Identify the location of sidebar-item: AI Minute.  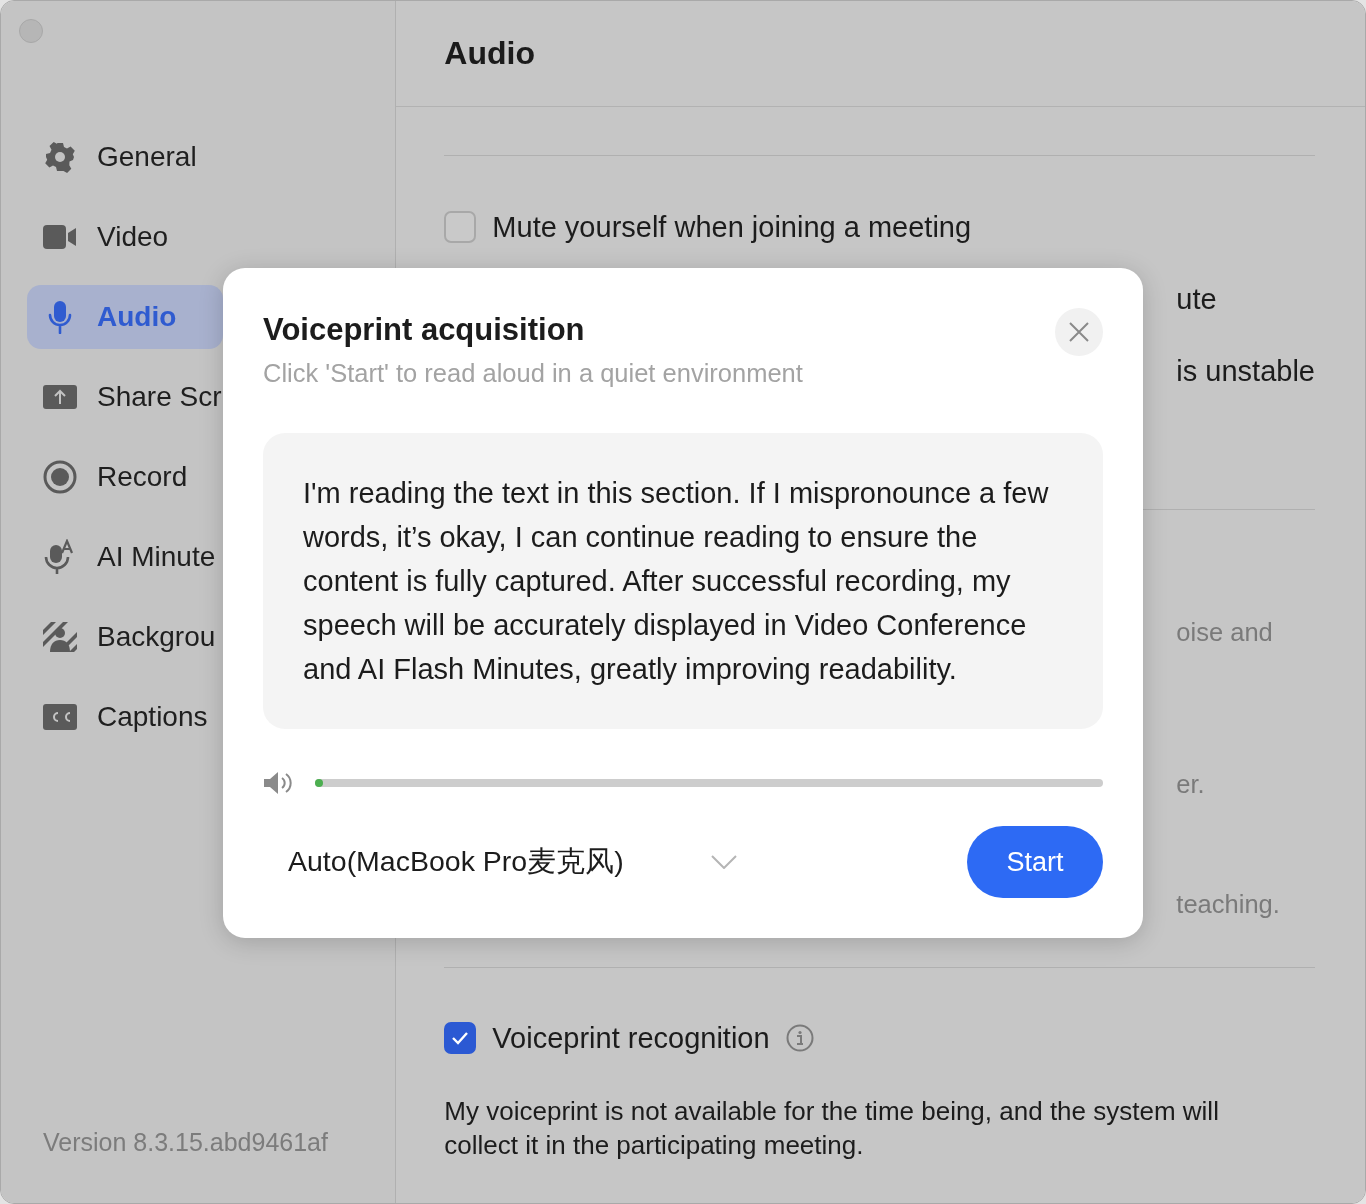
(125, 557).